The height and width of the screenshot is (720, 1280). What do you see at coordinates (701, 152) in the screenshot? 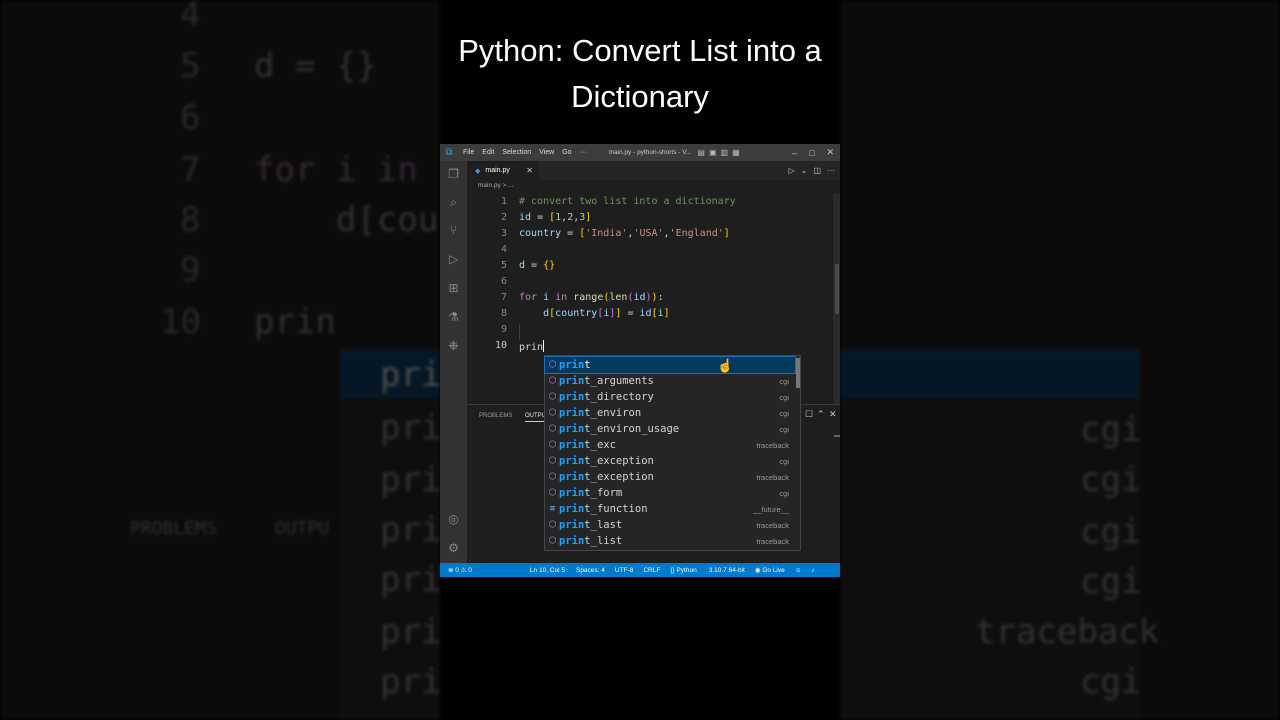
I see `toggle-sidebar-icon: ▤` at bounding box center [701, 152].